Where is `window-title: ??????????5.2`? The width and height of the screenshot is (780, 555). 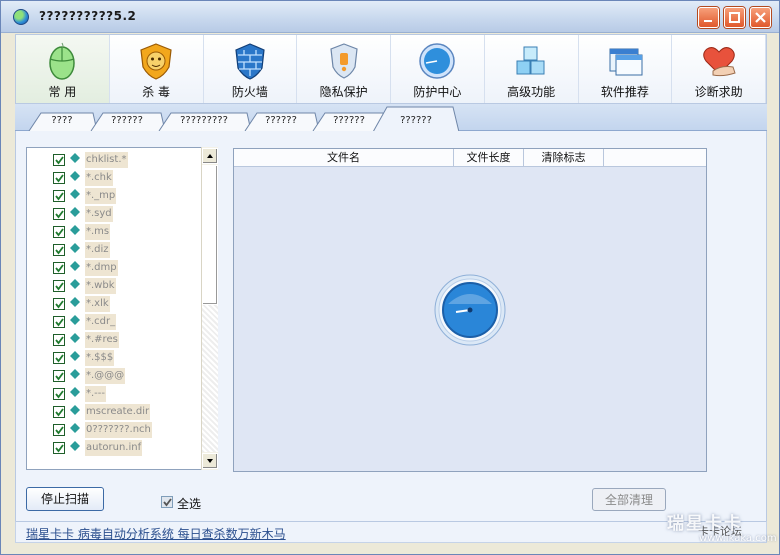
window-title: ??????????5.2 is located at coordinates (88, 16).